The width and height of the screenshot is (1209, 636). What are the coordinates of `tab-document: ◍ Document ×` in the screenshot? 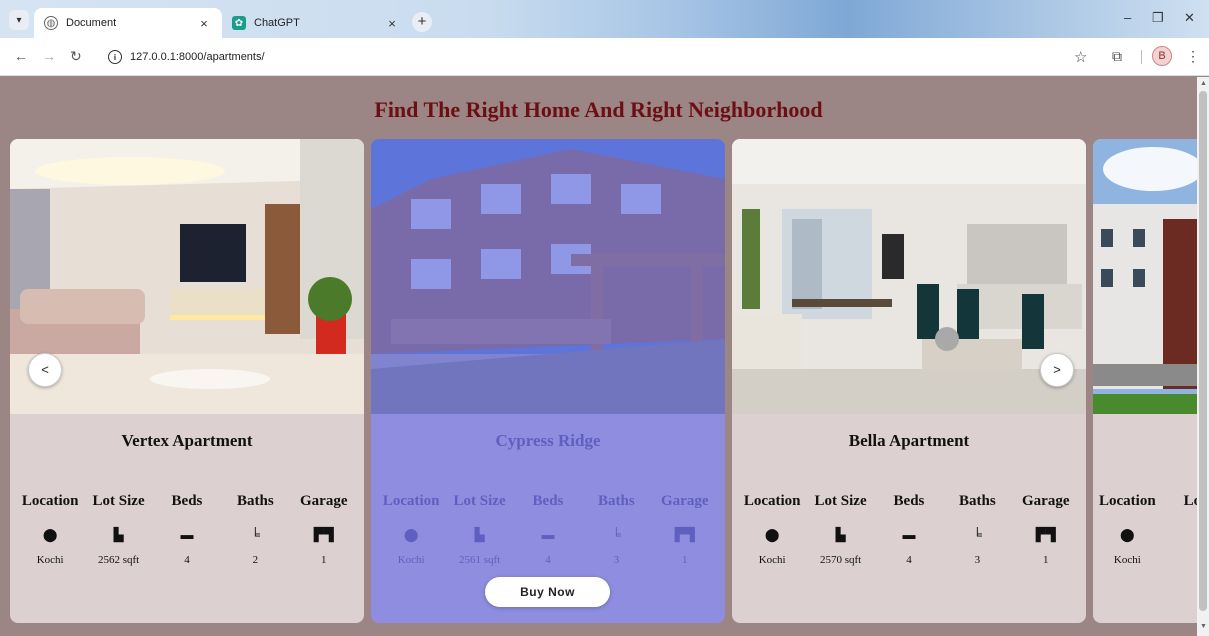 It's located at (128, 23).